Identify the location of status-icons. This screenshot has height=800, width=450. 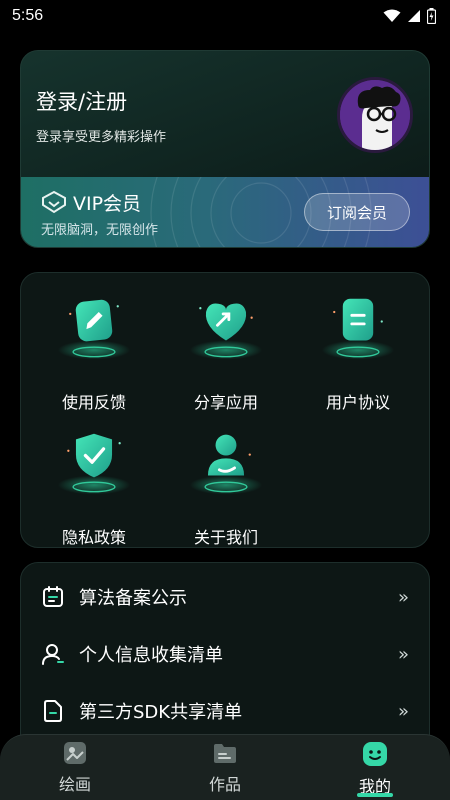
(409, 16).